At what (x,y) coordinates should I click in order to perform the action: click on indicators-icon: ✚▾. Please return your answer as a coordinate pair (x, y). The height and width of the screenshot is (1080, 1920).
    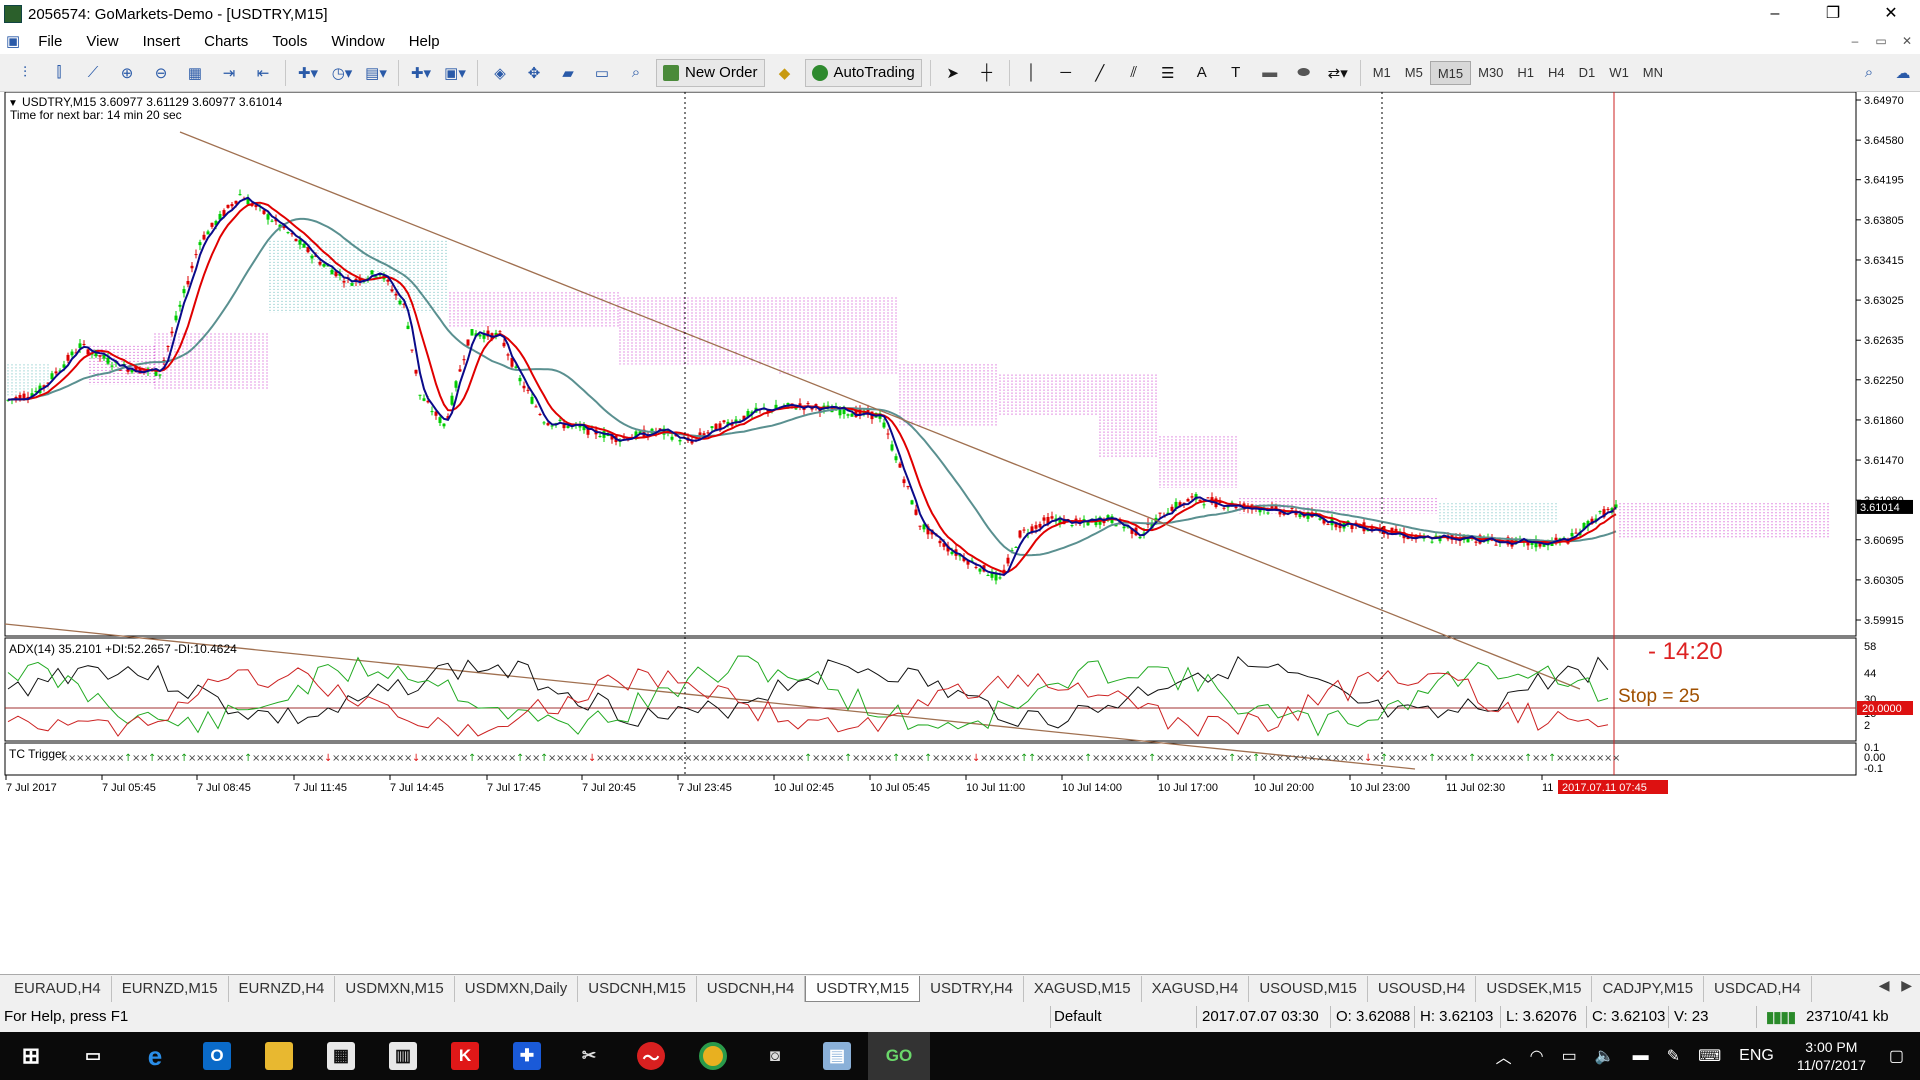
    Looking at the image, I should click on (308, 73).